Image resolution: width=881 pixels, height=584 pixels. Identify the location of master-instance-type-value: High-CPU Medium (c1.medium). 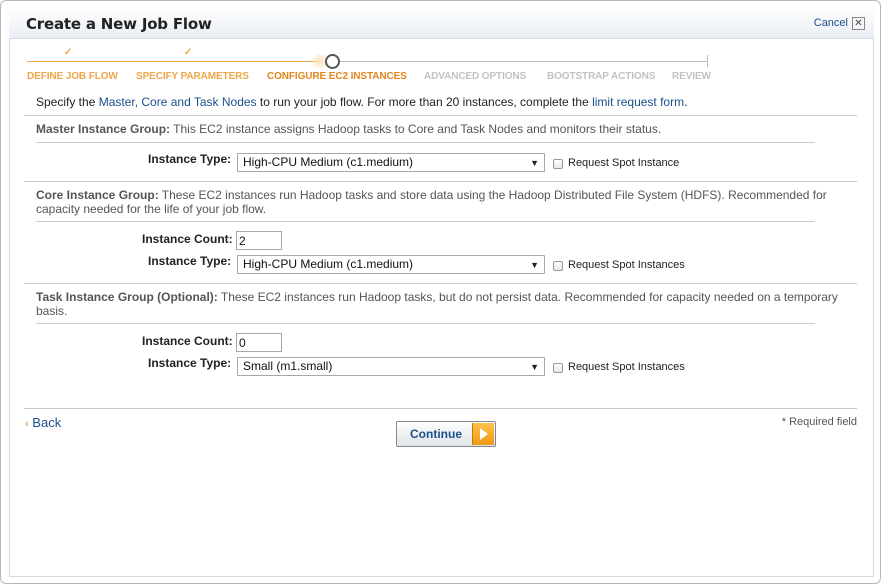
(328, 162).